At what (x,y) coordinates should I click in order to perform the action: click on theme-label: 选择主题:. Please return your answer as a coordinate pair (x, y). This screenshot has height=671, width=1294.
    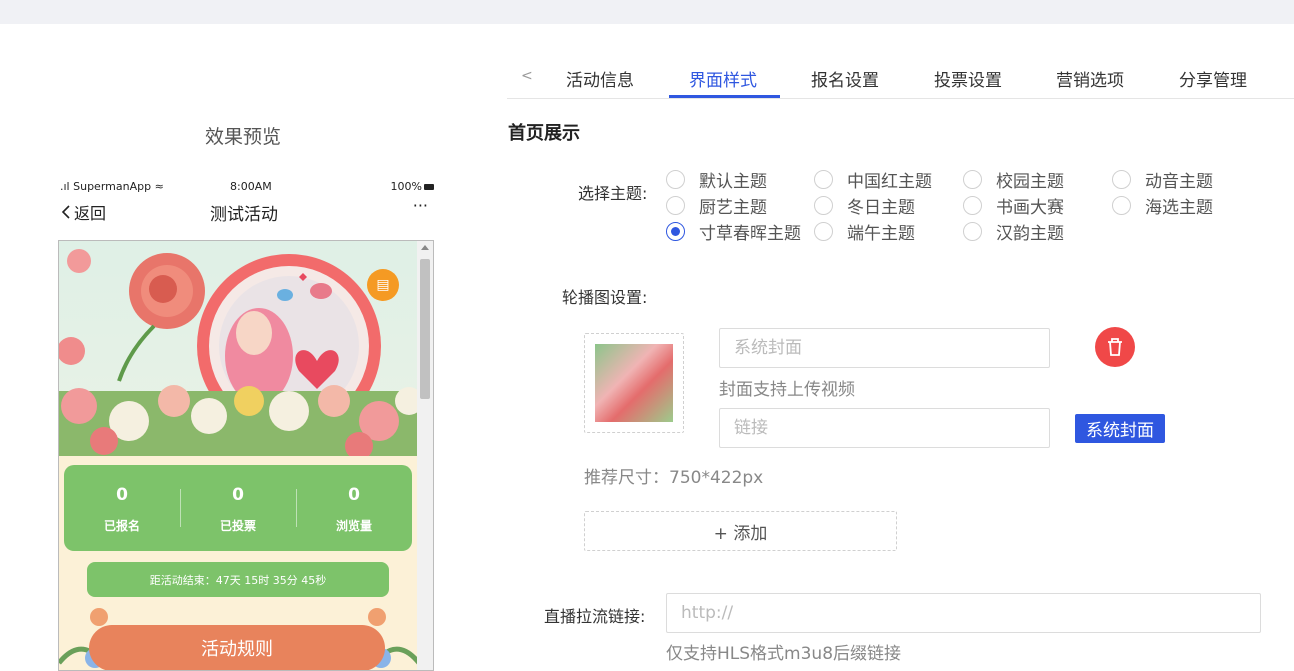
    Looking at the image, I should click on (613, 193).